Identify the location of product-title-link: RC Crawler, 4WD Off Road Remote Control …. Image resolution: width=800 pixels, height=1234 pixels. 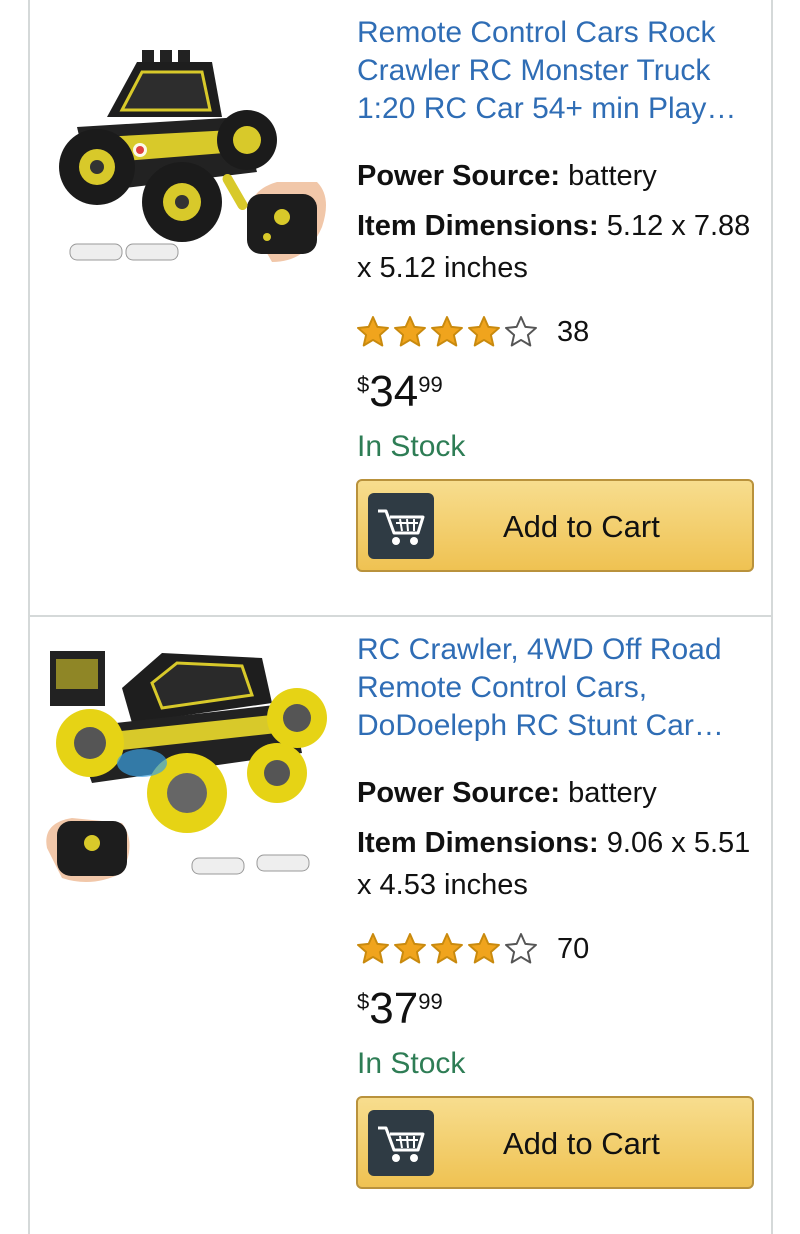
(557, 688).